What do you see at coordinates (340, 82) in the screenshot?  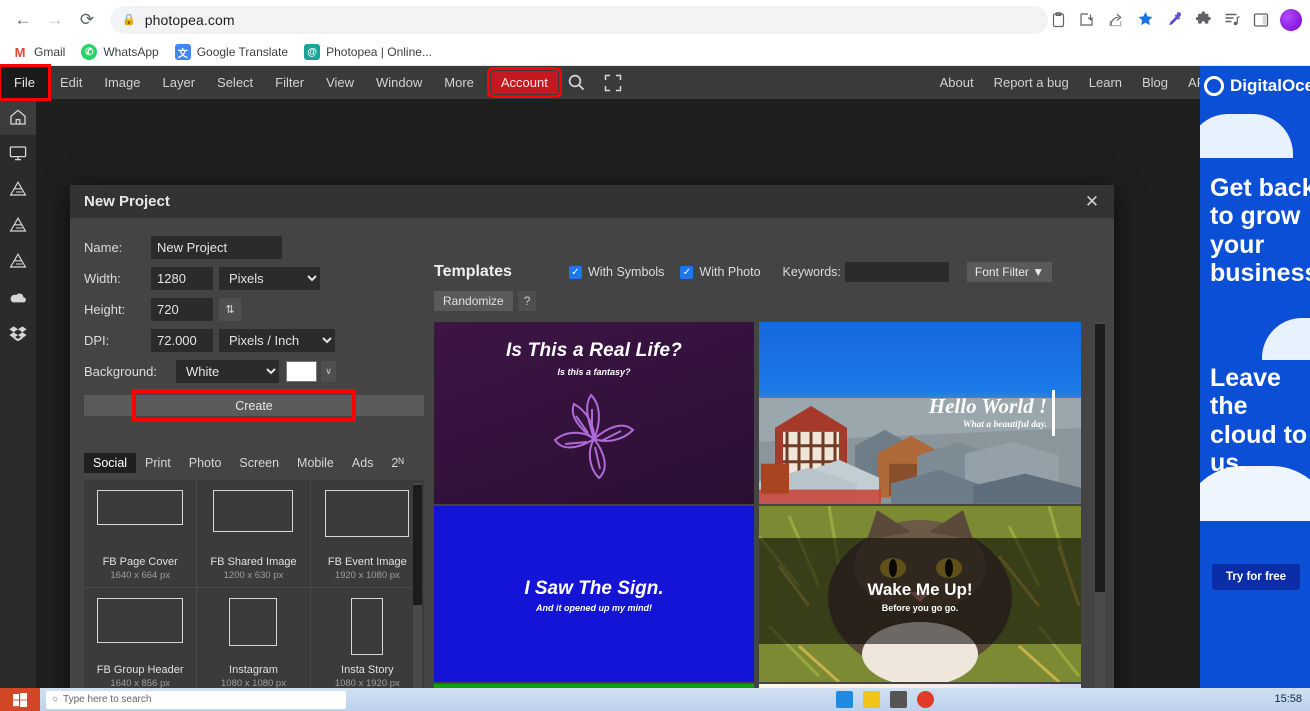 I see `menu-view: View` at bounding box center [340, 82].